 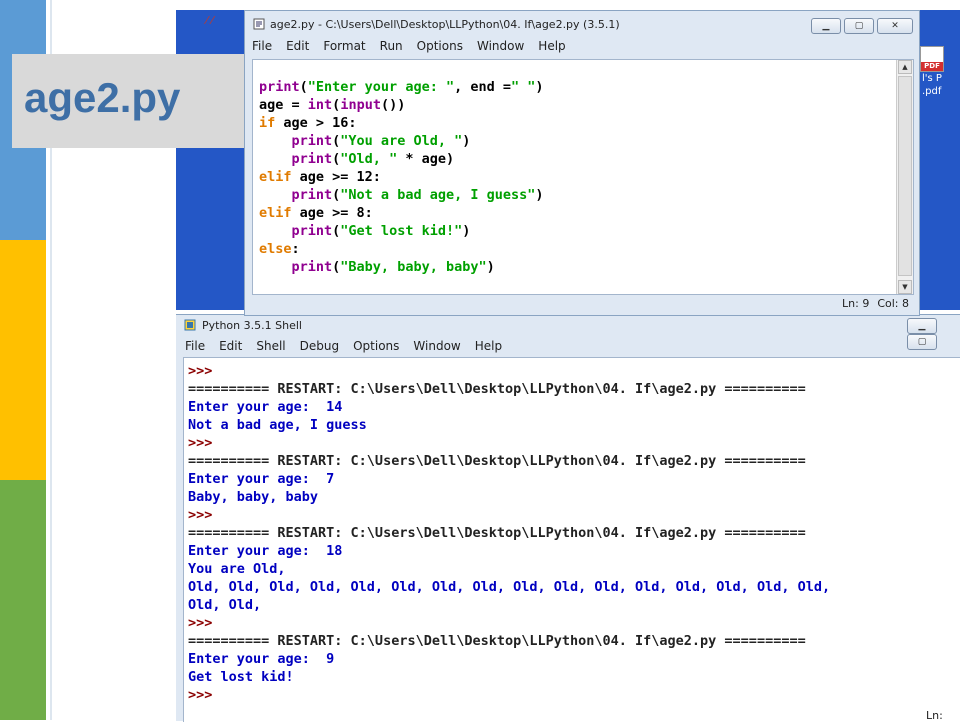 I want to click on code-line: print("Old, " * age), so click(x=401, y=159).